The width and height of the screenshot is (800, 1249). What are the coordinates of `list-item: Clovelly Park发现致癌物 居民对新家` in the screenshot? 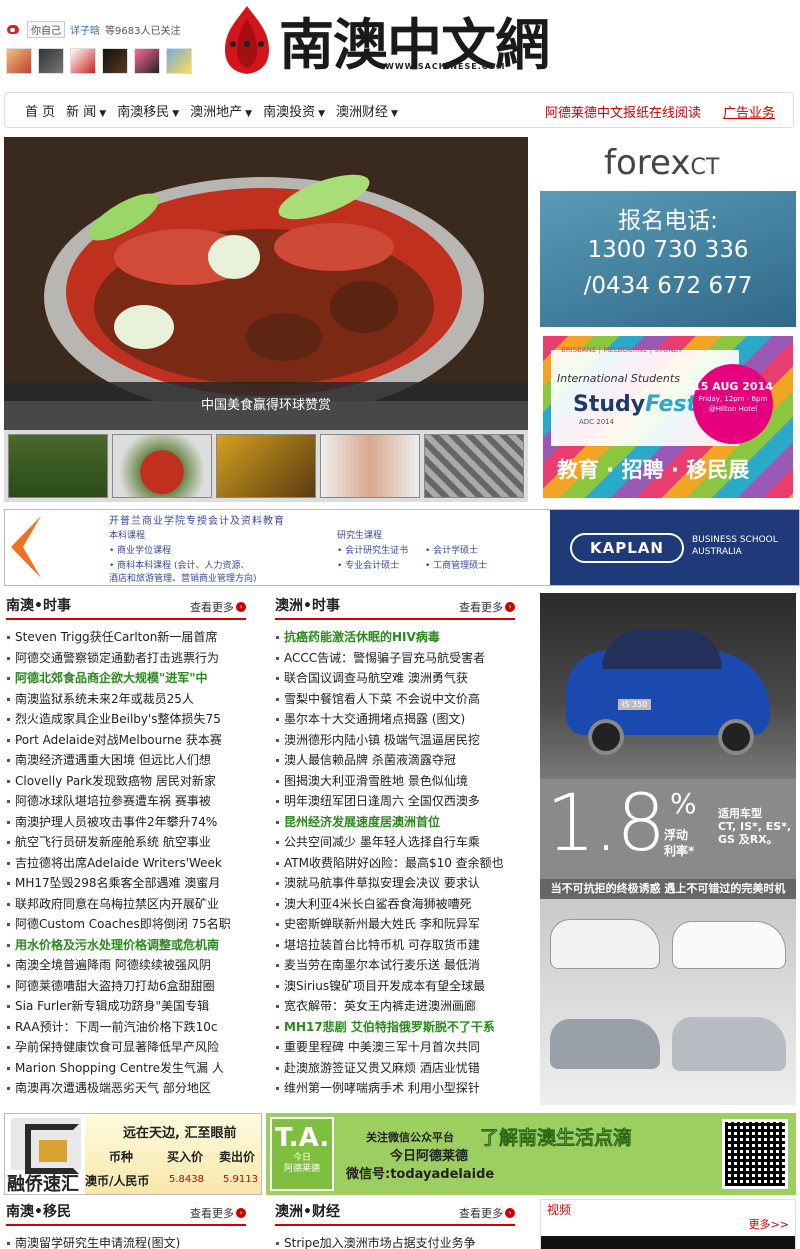 It's located at (126, 781).